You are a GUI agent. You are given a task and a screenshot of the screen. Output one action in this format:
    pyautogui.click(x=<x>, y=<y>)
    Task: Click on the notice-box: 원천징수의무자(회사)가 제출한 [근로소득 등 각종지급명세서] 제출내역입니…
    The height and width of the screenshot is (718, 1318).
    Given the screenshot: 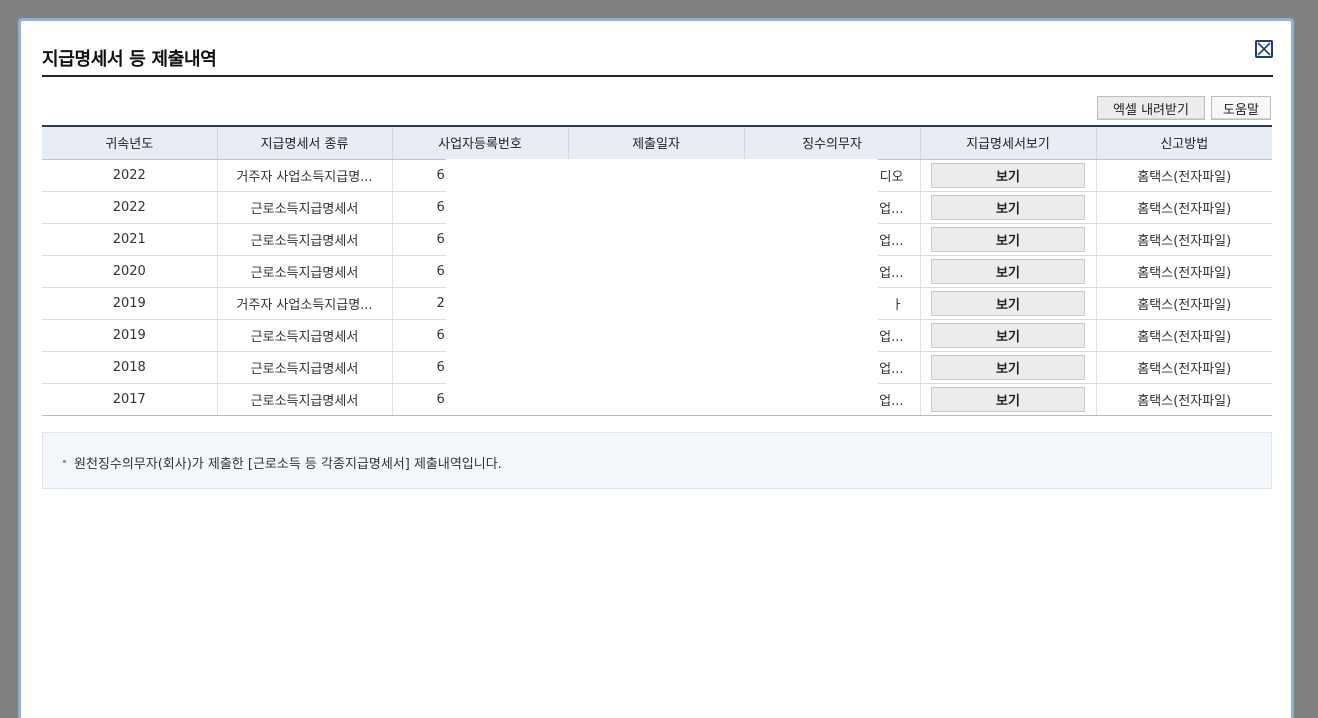 What is the action you would take?
    pyautogui.click(x=657, y=460)
    